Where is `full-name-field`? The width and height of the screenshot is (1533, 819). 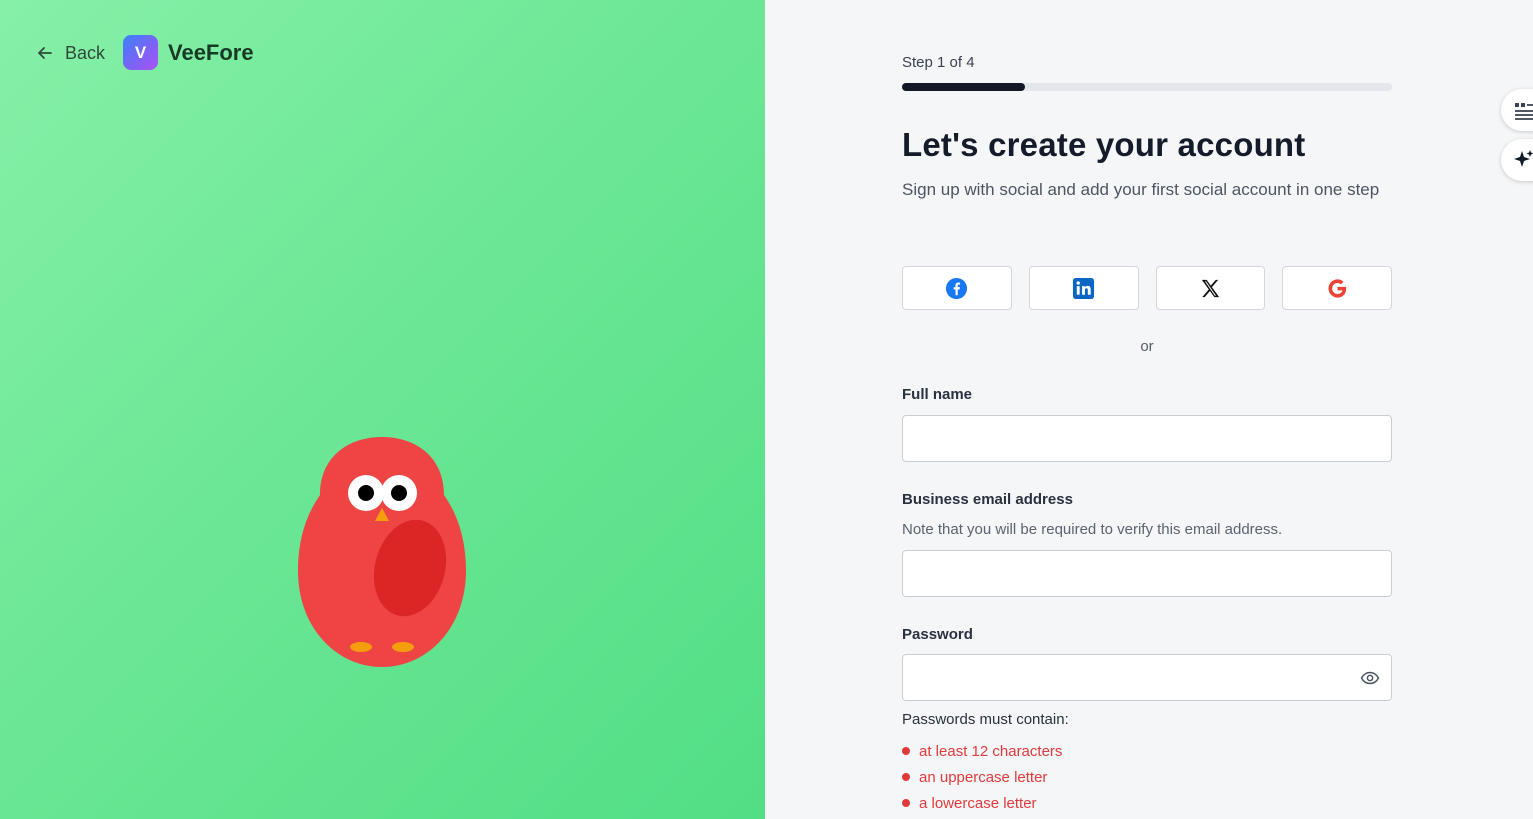
full-name-field is located at coordinates (1147, 438).